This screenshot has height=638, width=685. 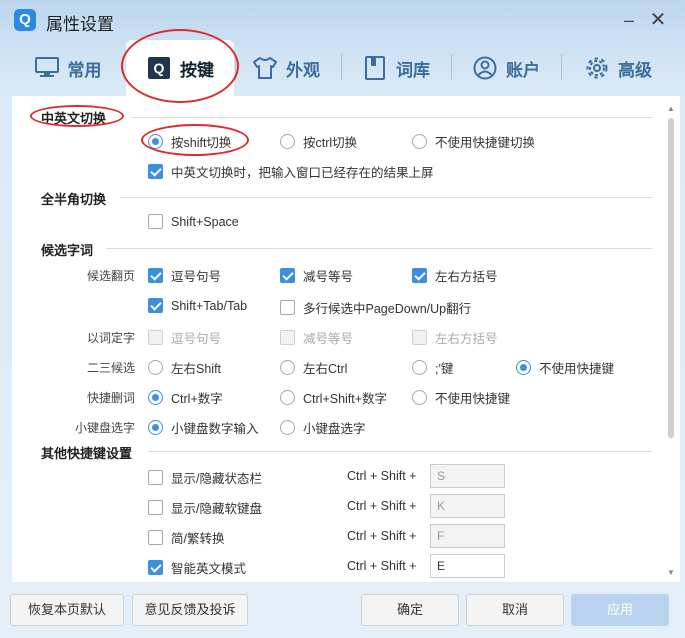 I want to click on hotkey-input-softkeyboard: K, so click(x=467, y=506).